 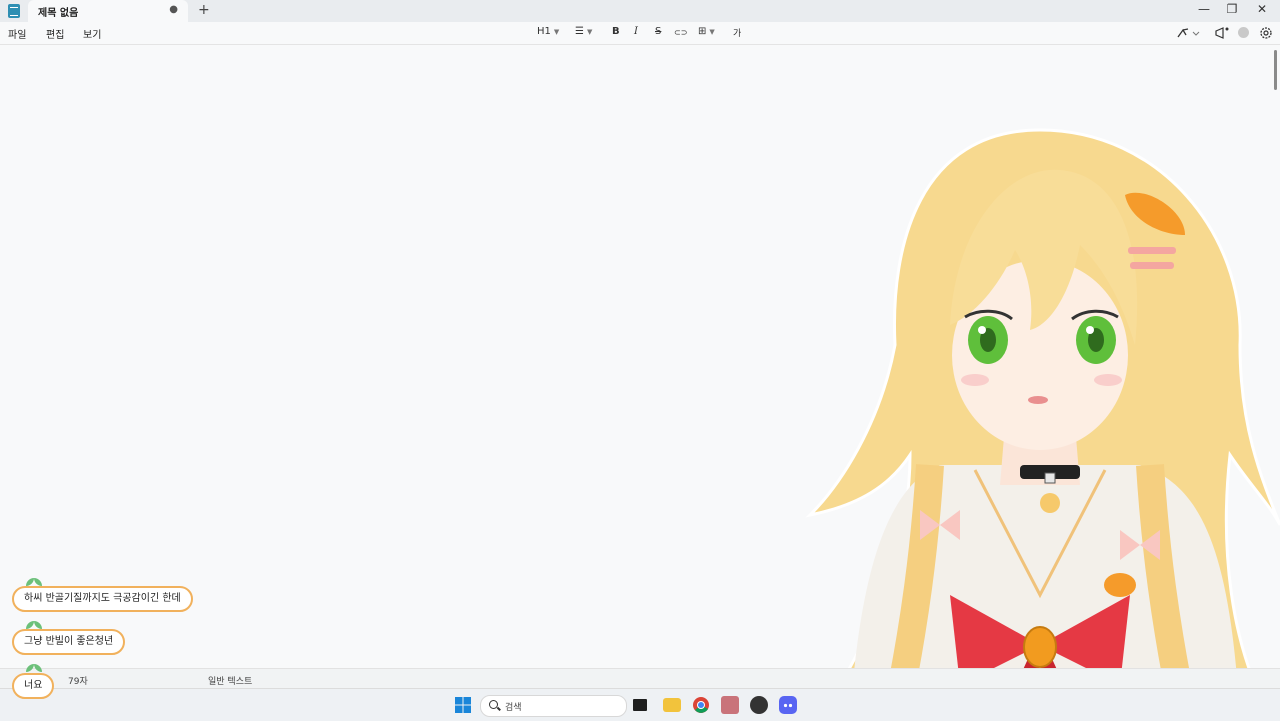 I want to click on strikethrough-button: S, so click(x=658, y=31).